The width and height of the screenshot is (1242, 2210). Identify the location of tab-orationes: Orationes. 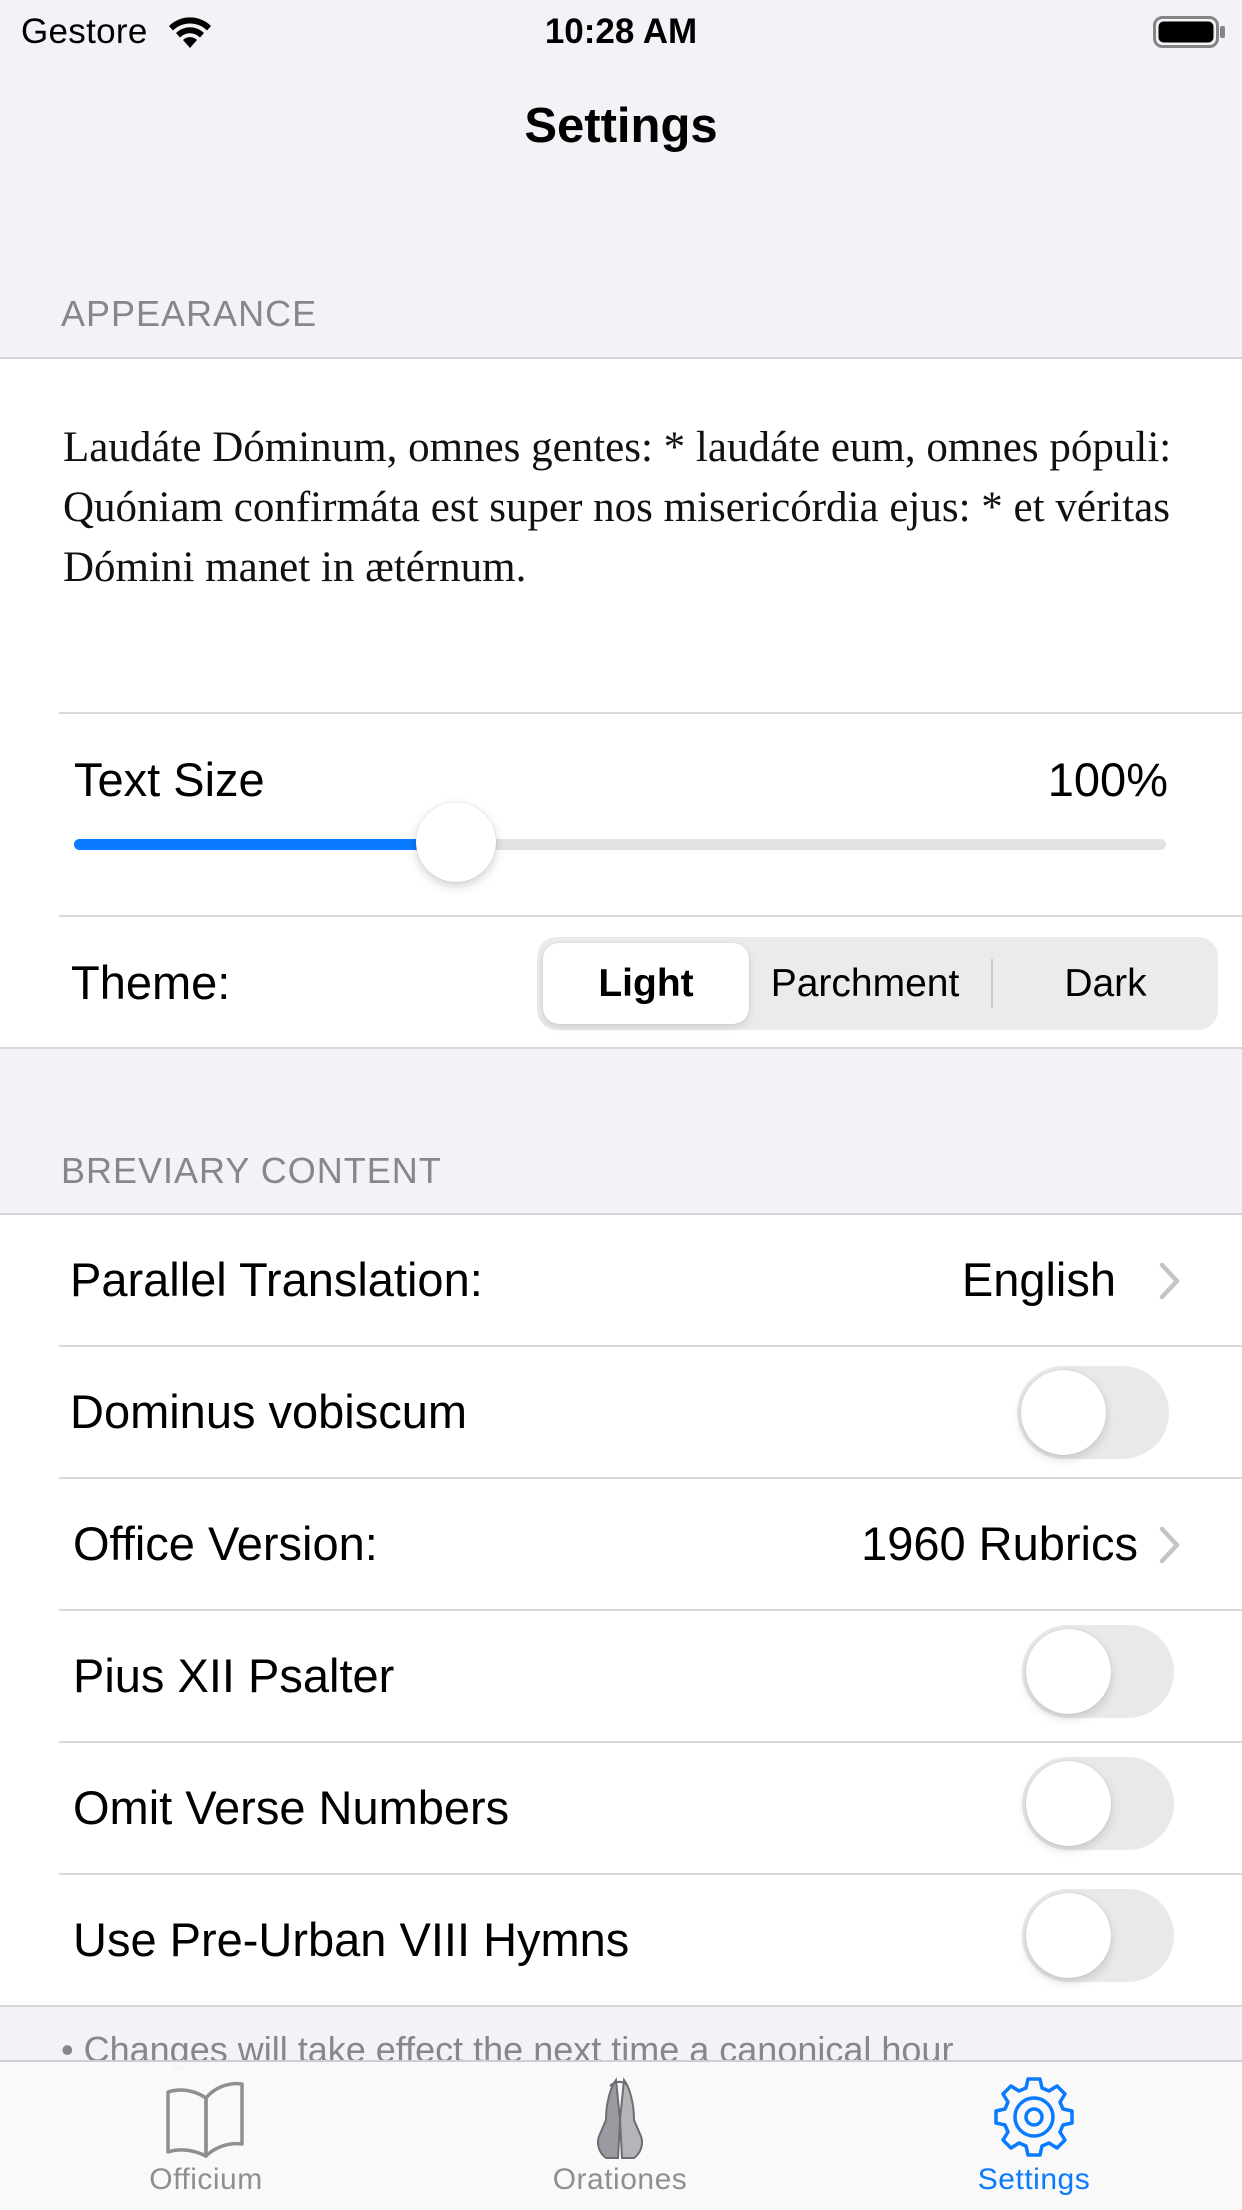
(620, 2136).